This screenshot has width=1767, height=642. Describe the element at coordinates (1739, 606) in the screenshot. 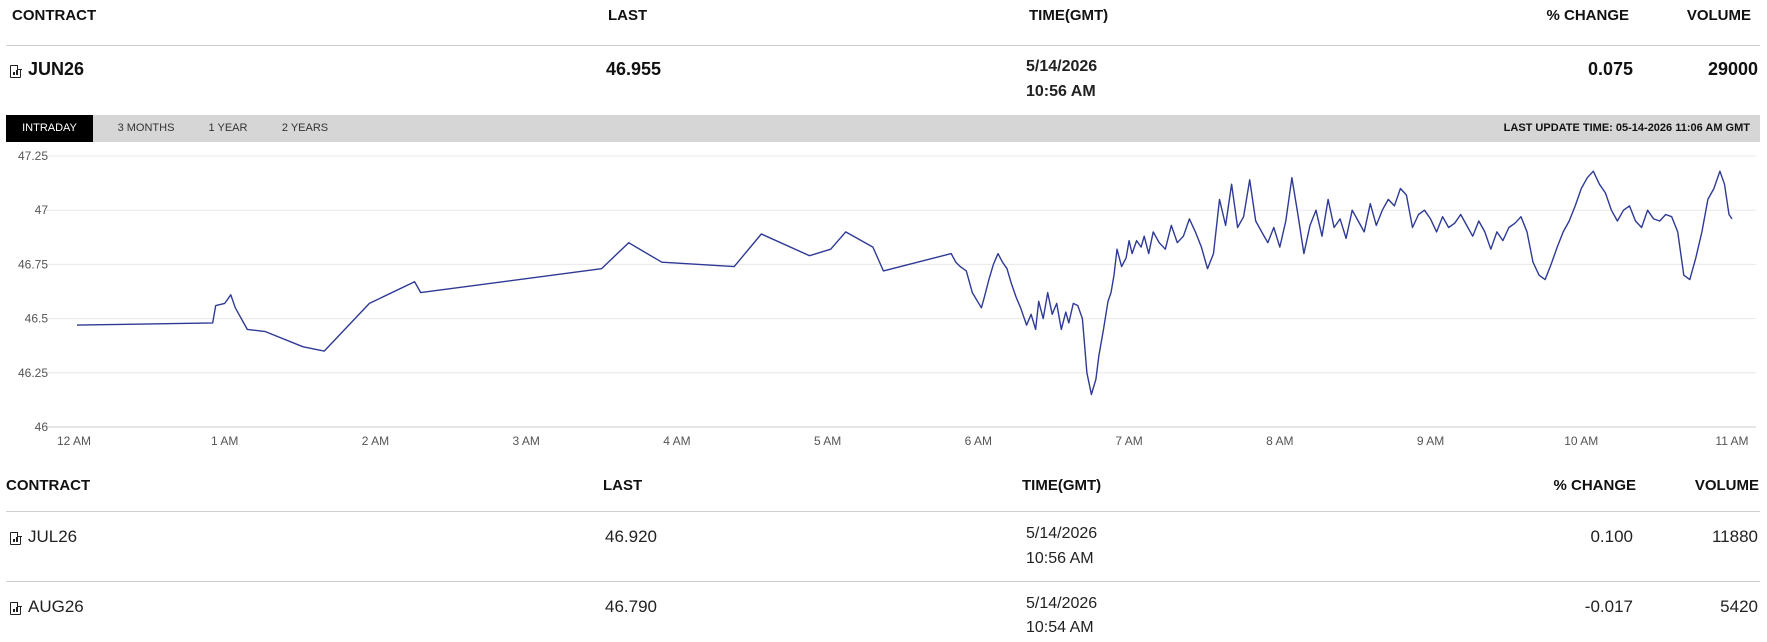

I see `row-volume: 5420` at that location.